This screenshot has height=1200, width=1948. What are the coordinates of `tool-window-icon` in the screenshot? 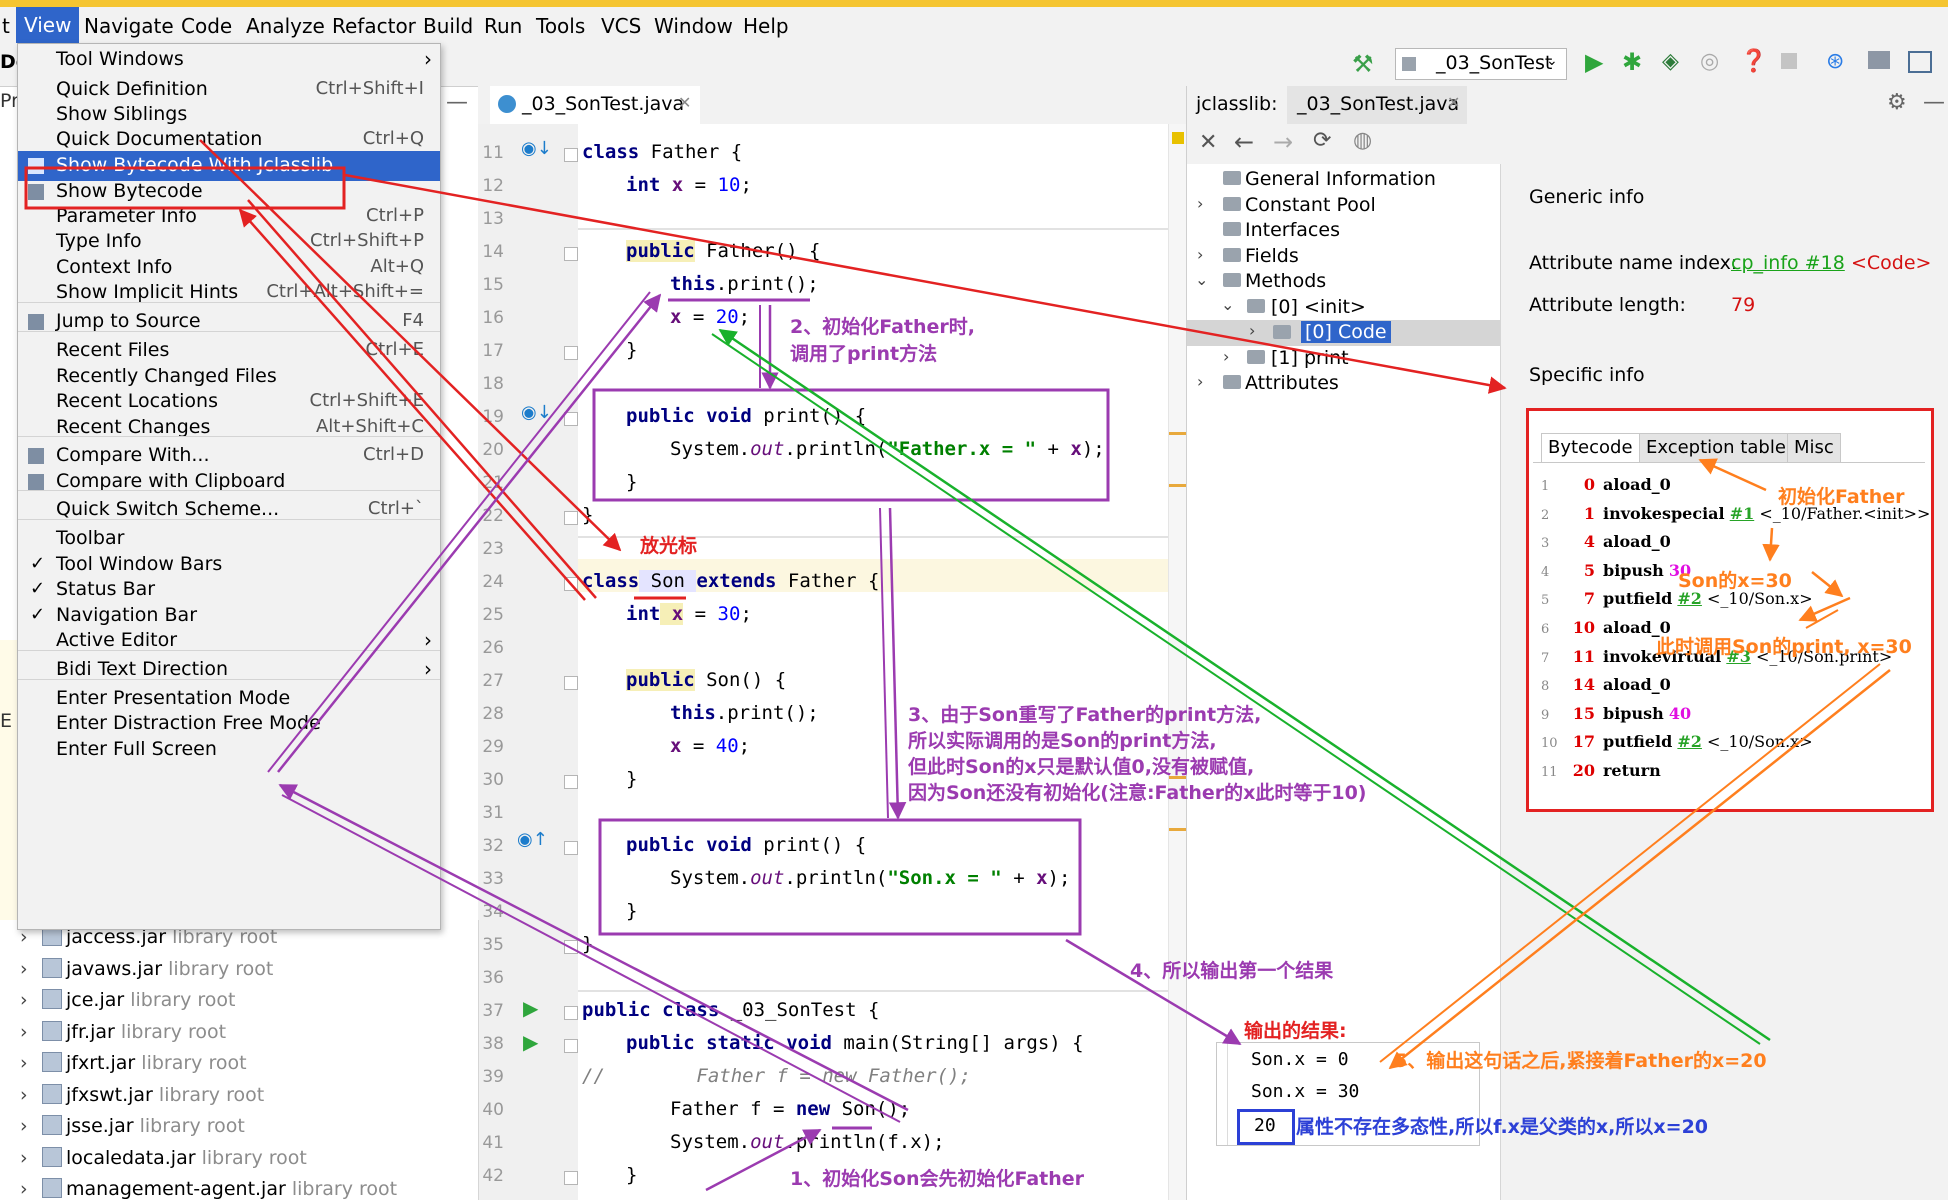 It's located at (1920, 62).